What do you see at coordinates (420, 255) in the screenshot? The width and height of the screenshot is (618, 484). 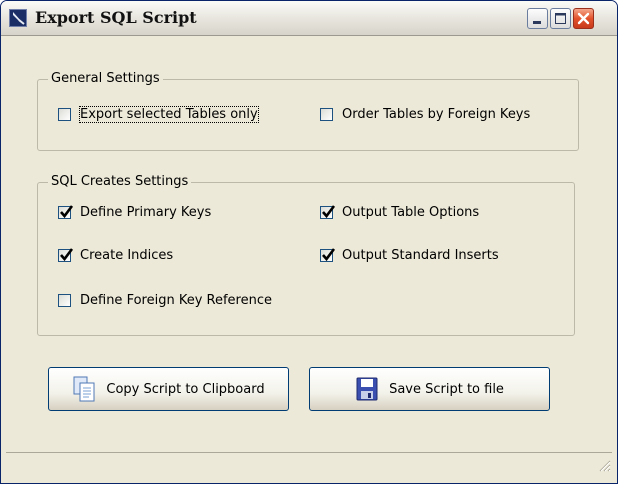 I see `checkbox-label: Output Standard Inserts` at bounding box center [420, 255].